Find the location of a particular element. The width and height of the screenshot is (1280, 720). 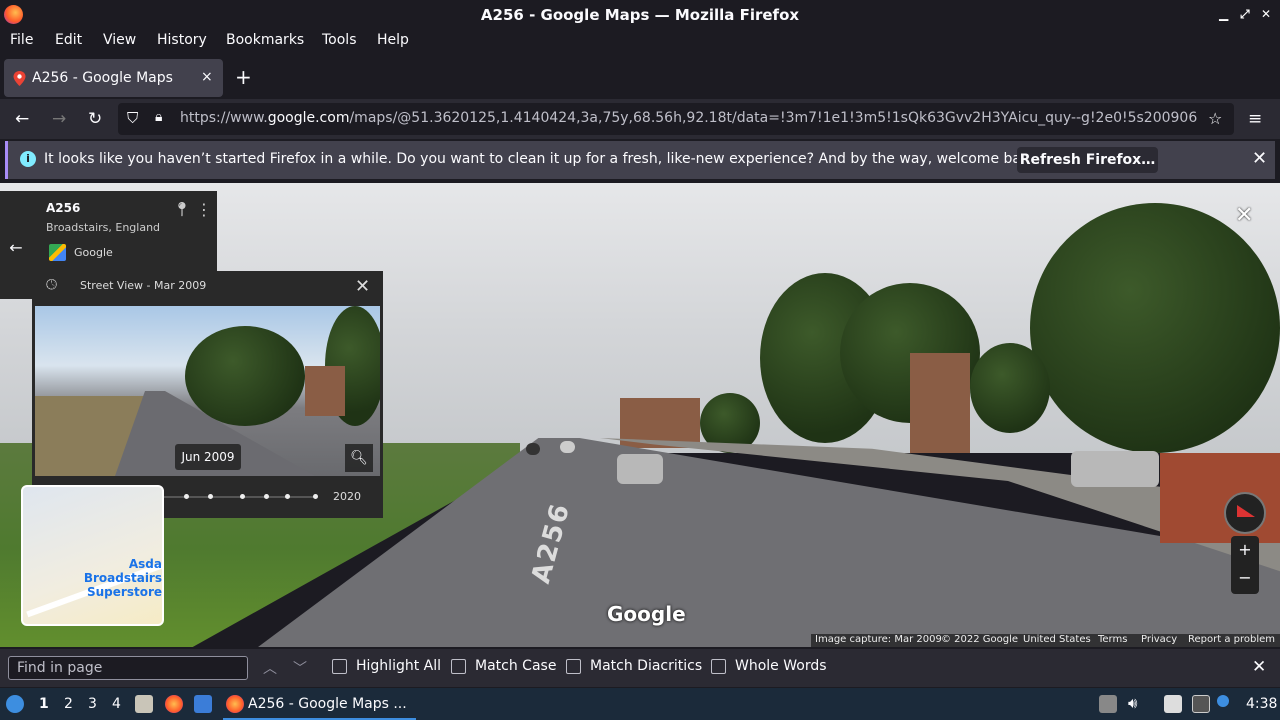

start-menu-icon is located at coordinates (15, 704).